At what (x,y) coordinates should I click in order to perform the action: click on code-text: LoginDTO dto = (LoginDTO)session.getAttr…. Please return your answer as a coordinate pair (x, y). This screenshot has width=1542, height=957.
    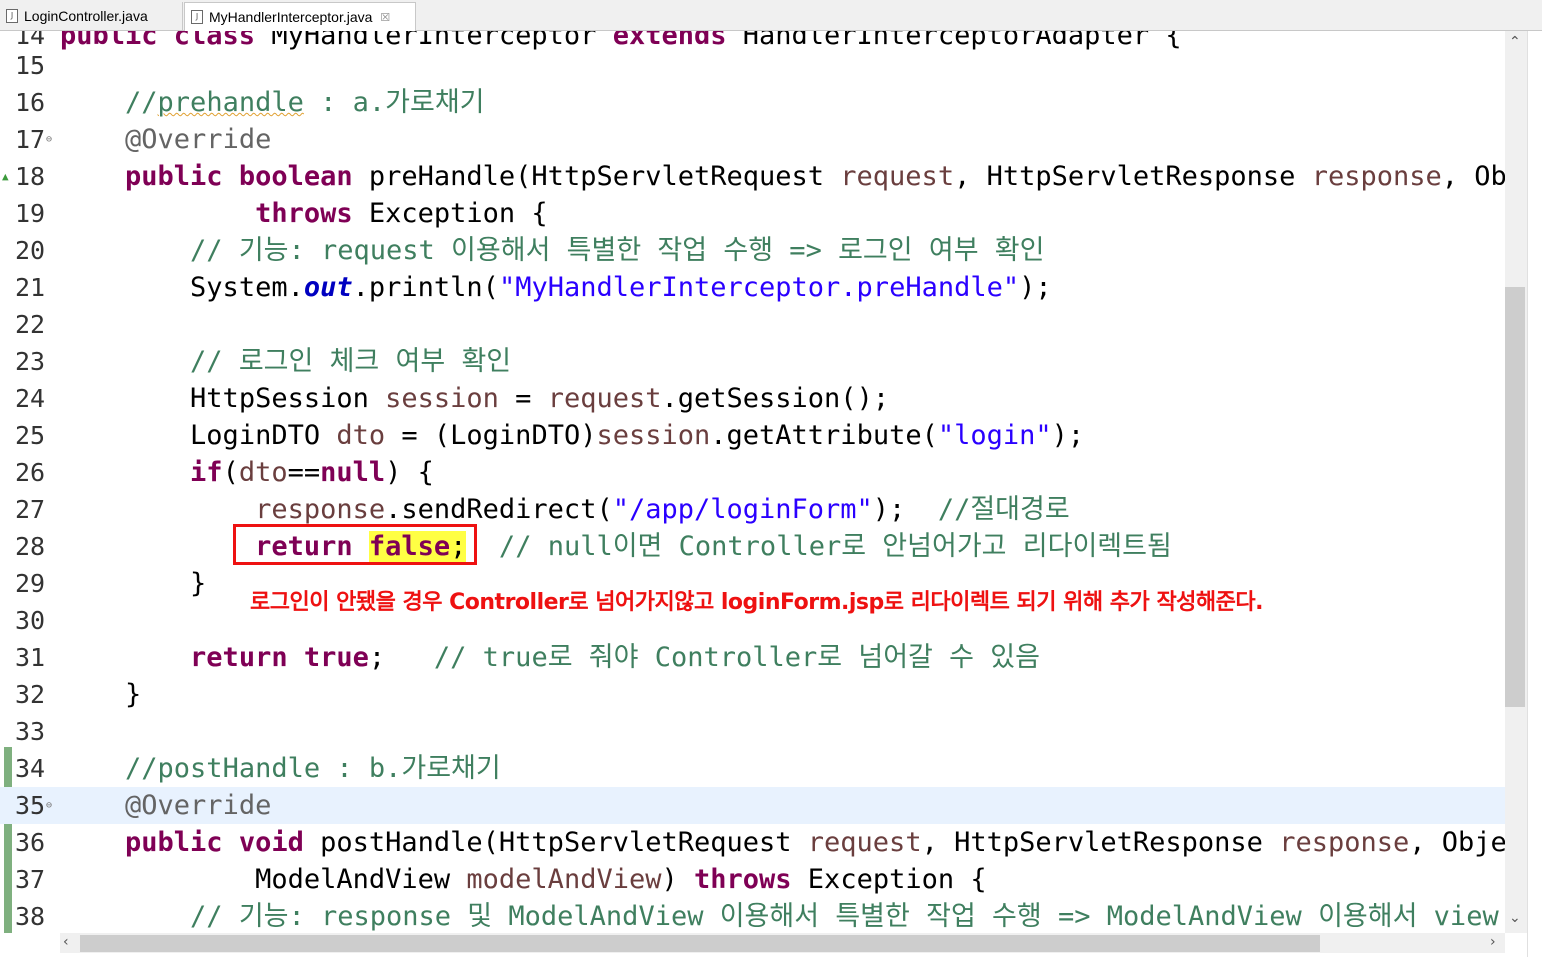
    Looking at the image, I should click on (637, 435).